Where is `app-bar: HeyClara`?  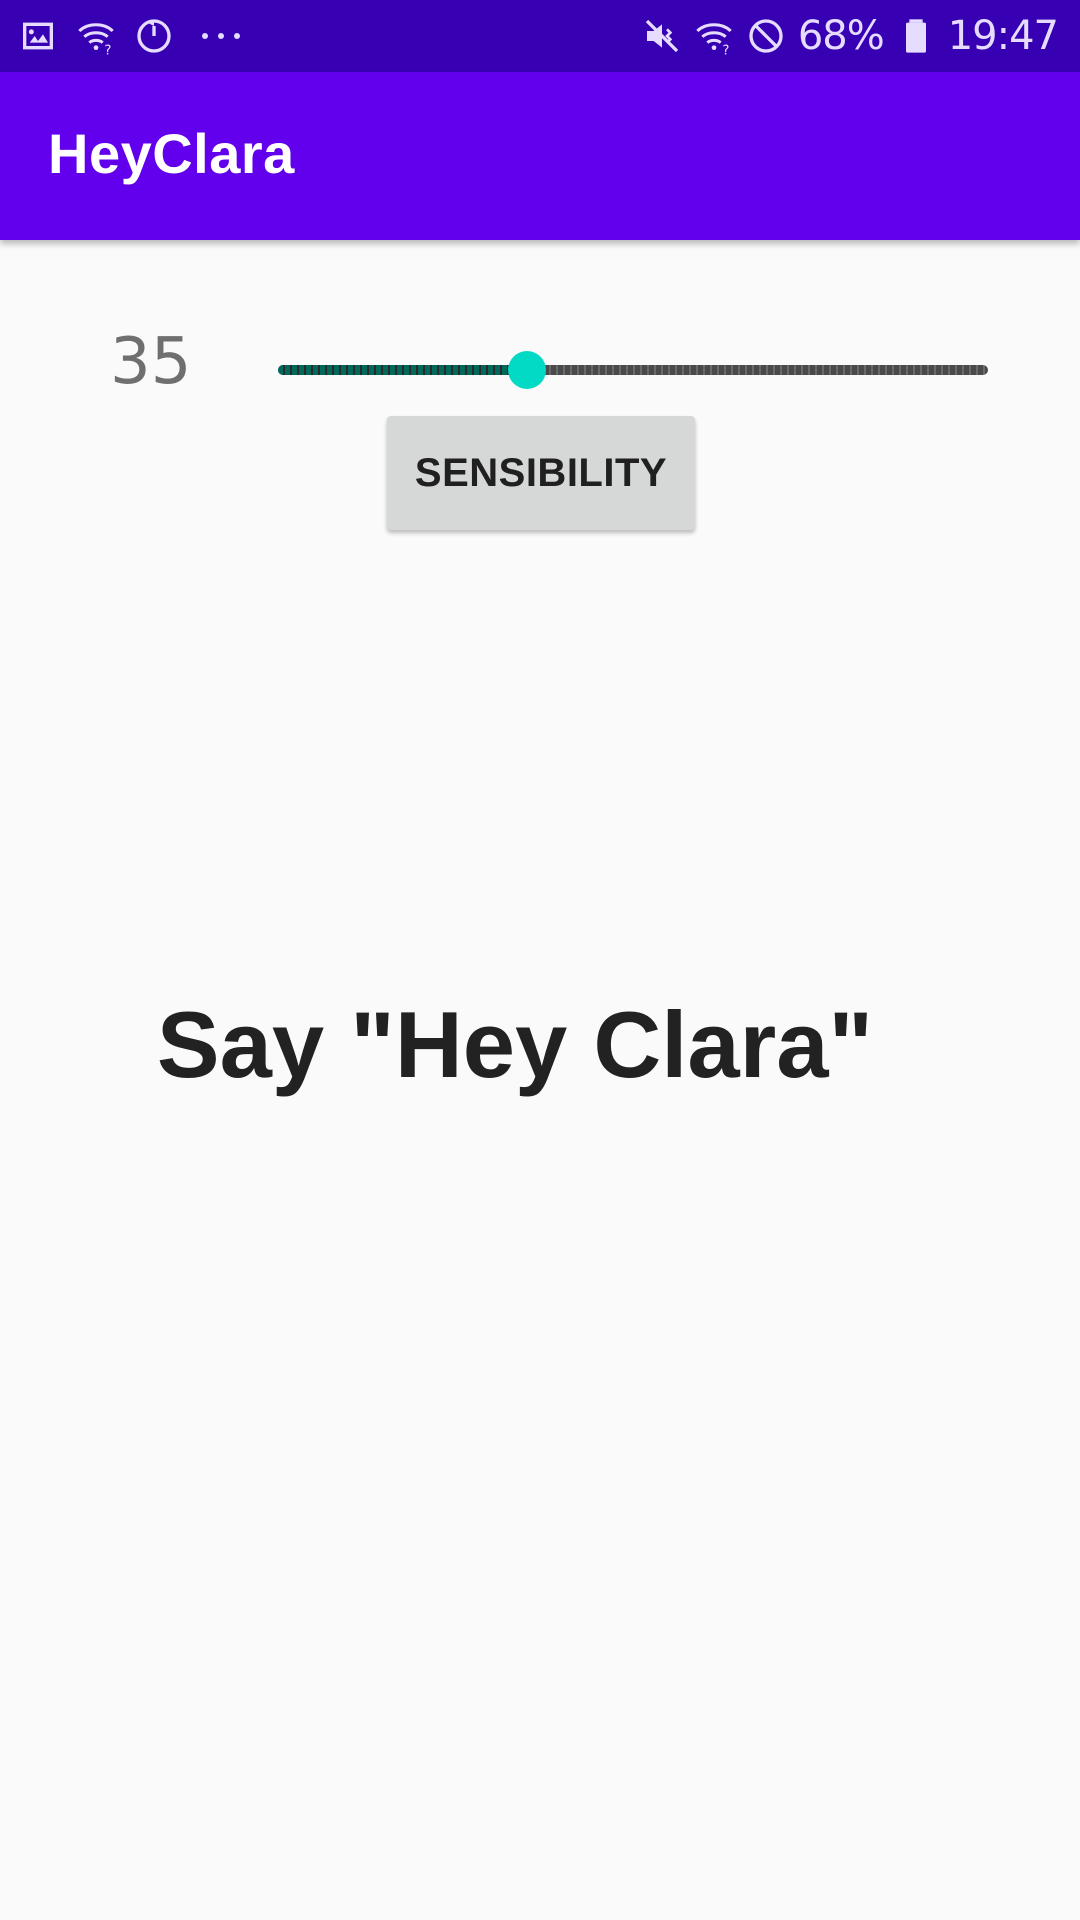 app-bar: HeyClara is located at coordinates (540, 156).